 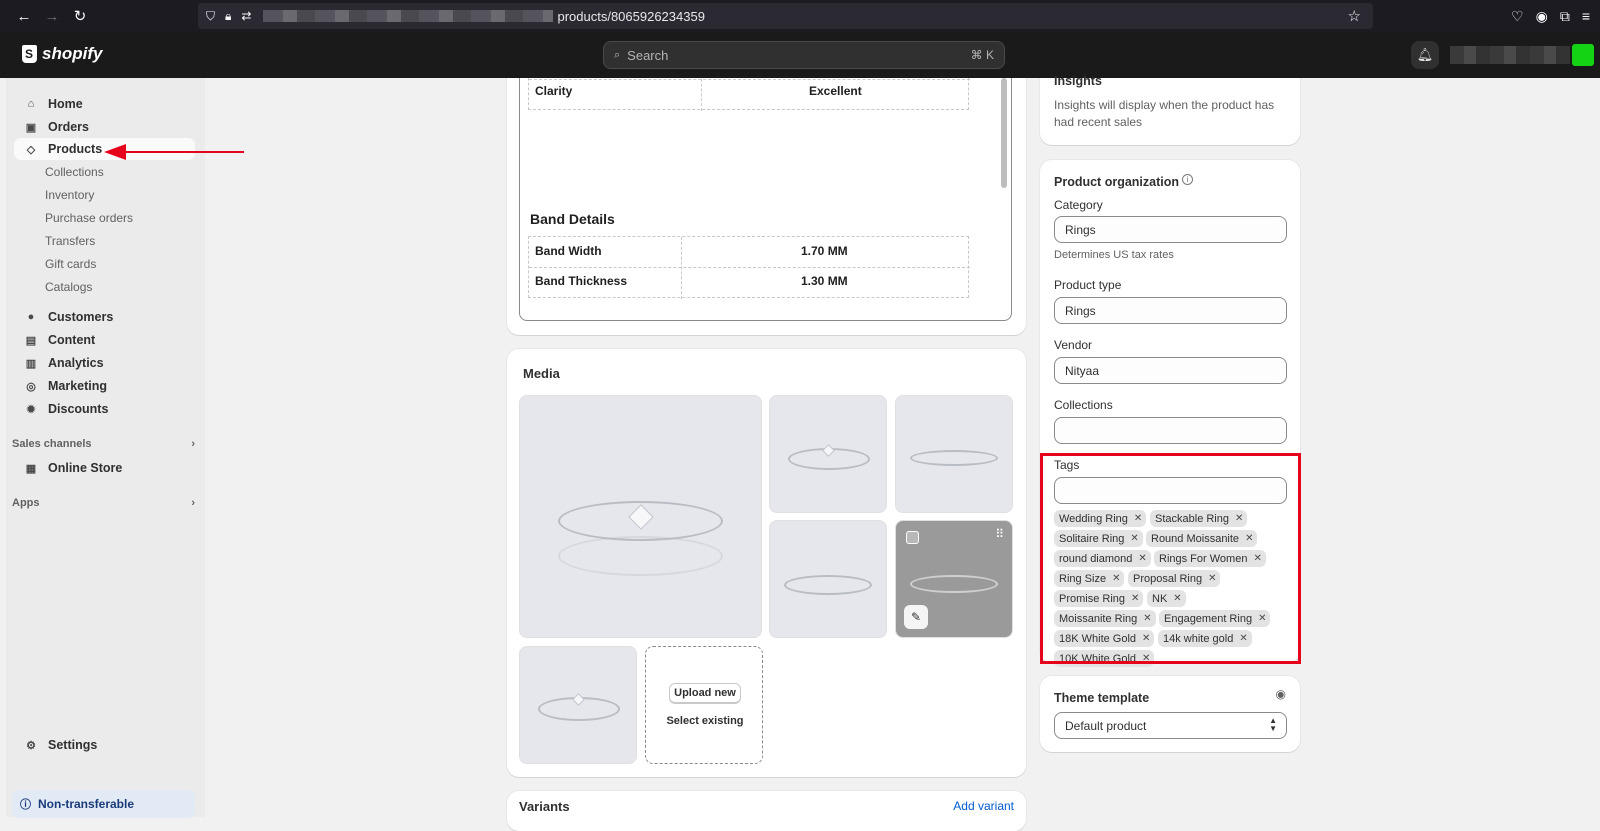 I want to click on sidebar-item-online-store: ▦ Online Store, so click(x=104, y=468).